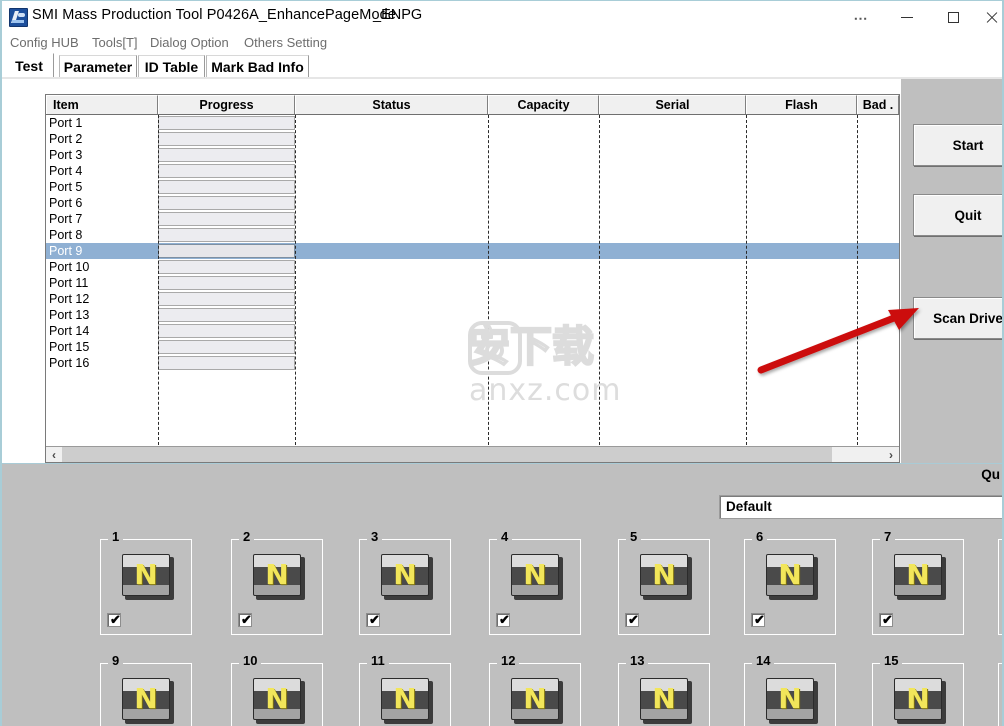 The width and height of the screenshot is (1004, 726). I want to click on table-row: Port 12, so click(472, 299).